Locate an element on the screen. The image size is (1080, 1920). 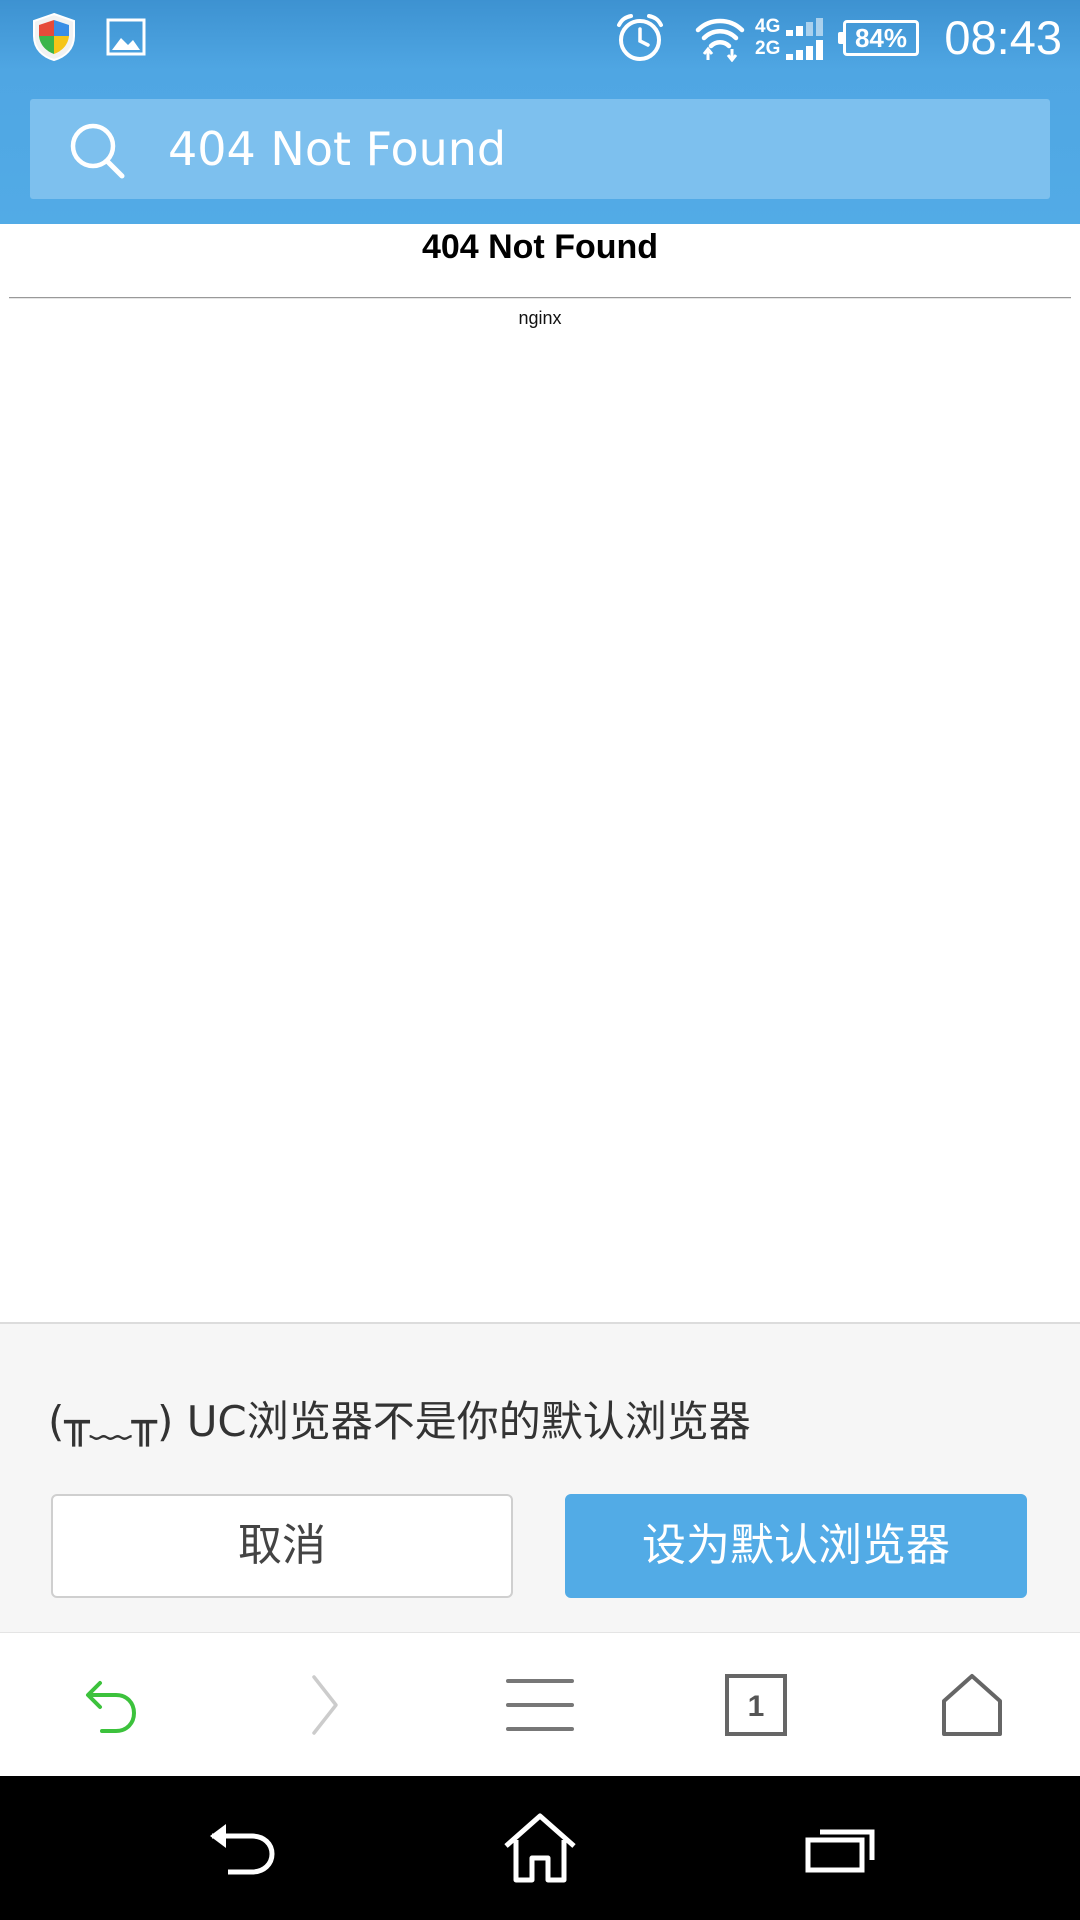
browser-header: 4G 2G 84% 08:43 404 Not Found is located at coordinates (540, 112).